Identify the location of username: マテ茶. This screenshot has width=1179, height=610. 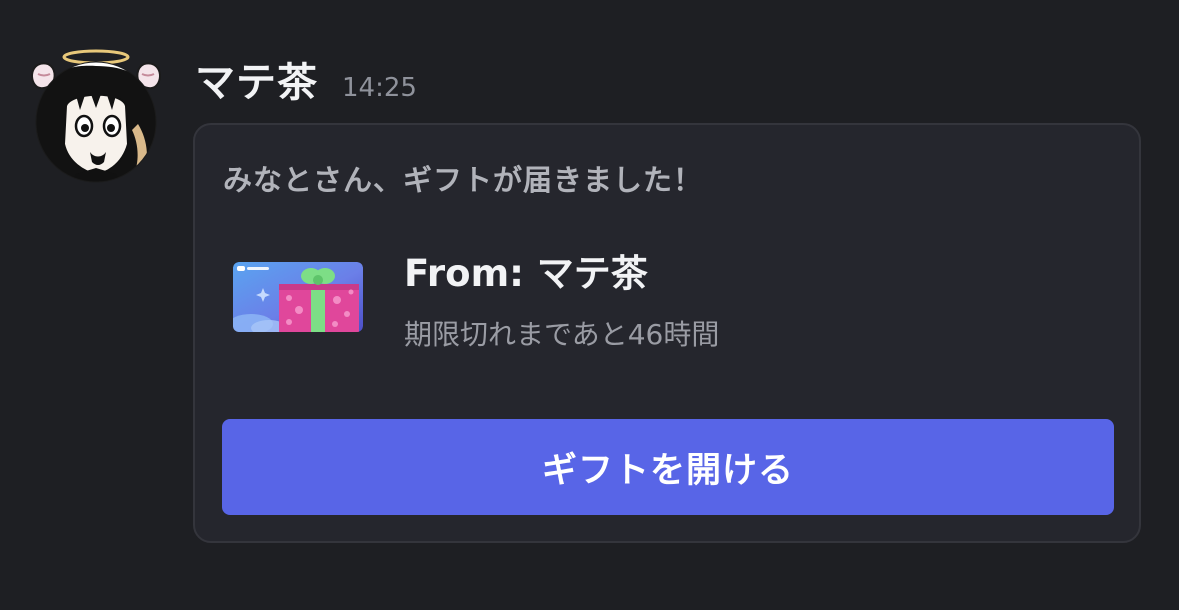
(256, 79).